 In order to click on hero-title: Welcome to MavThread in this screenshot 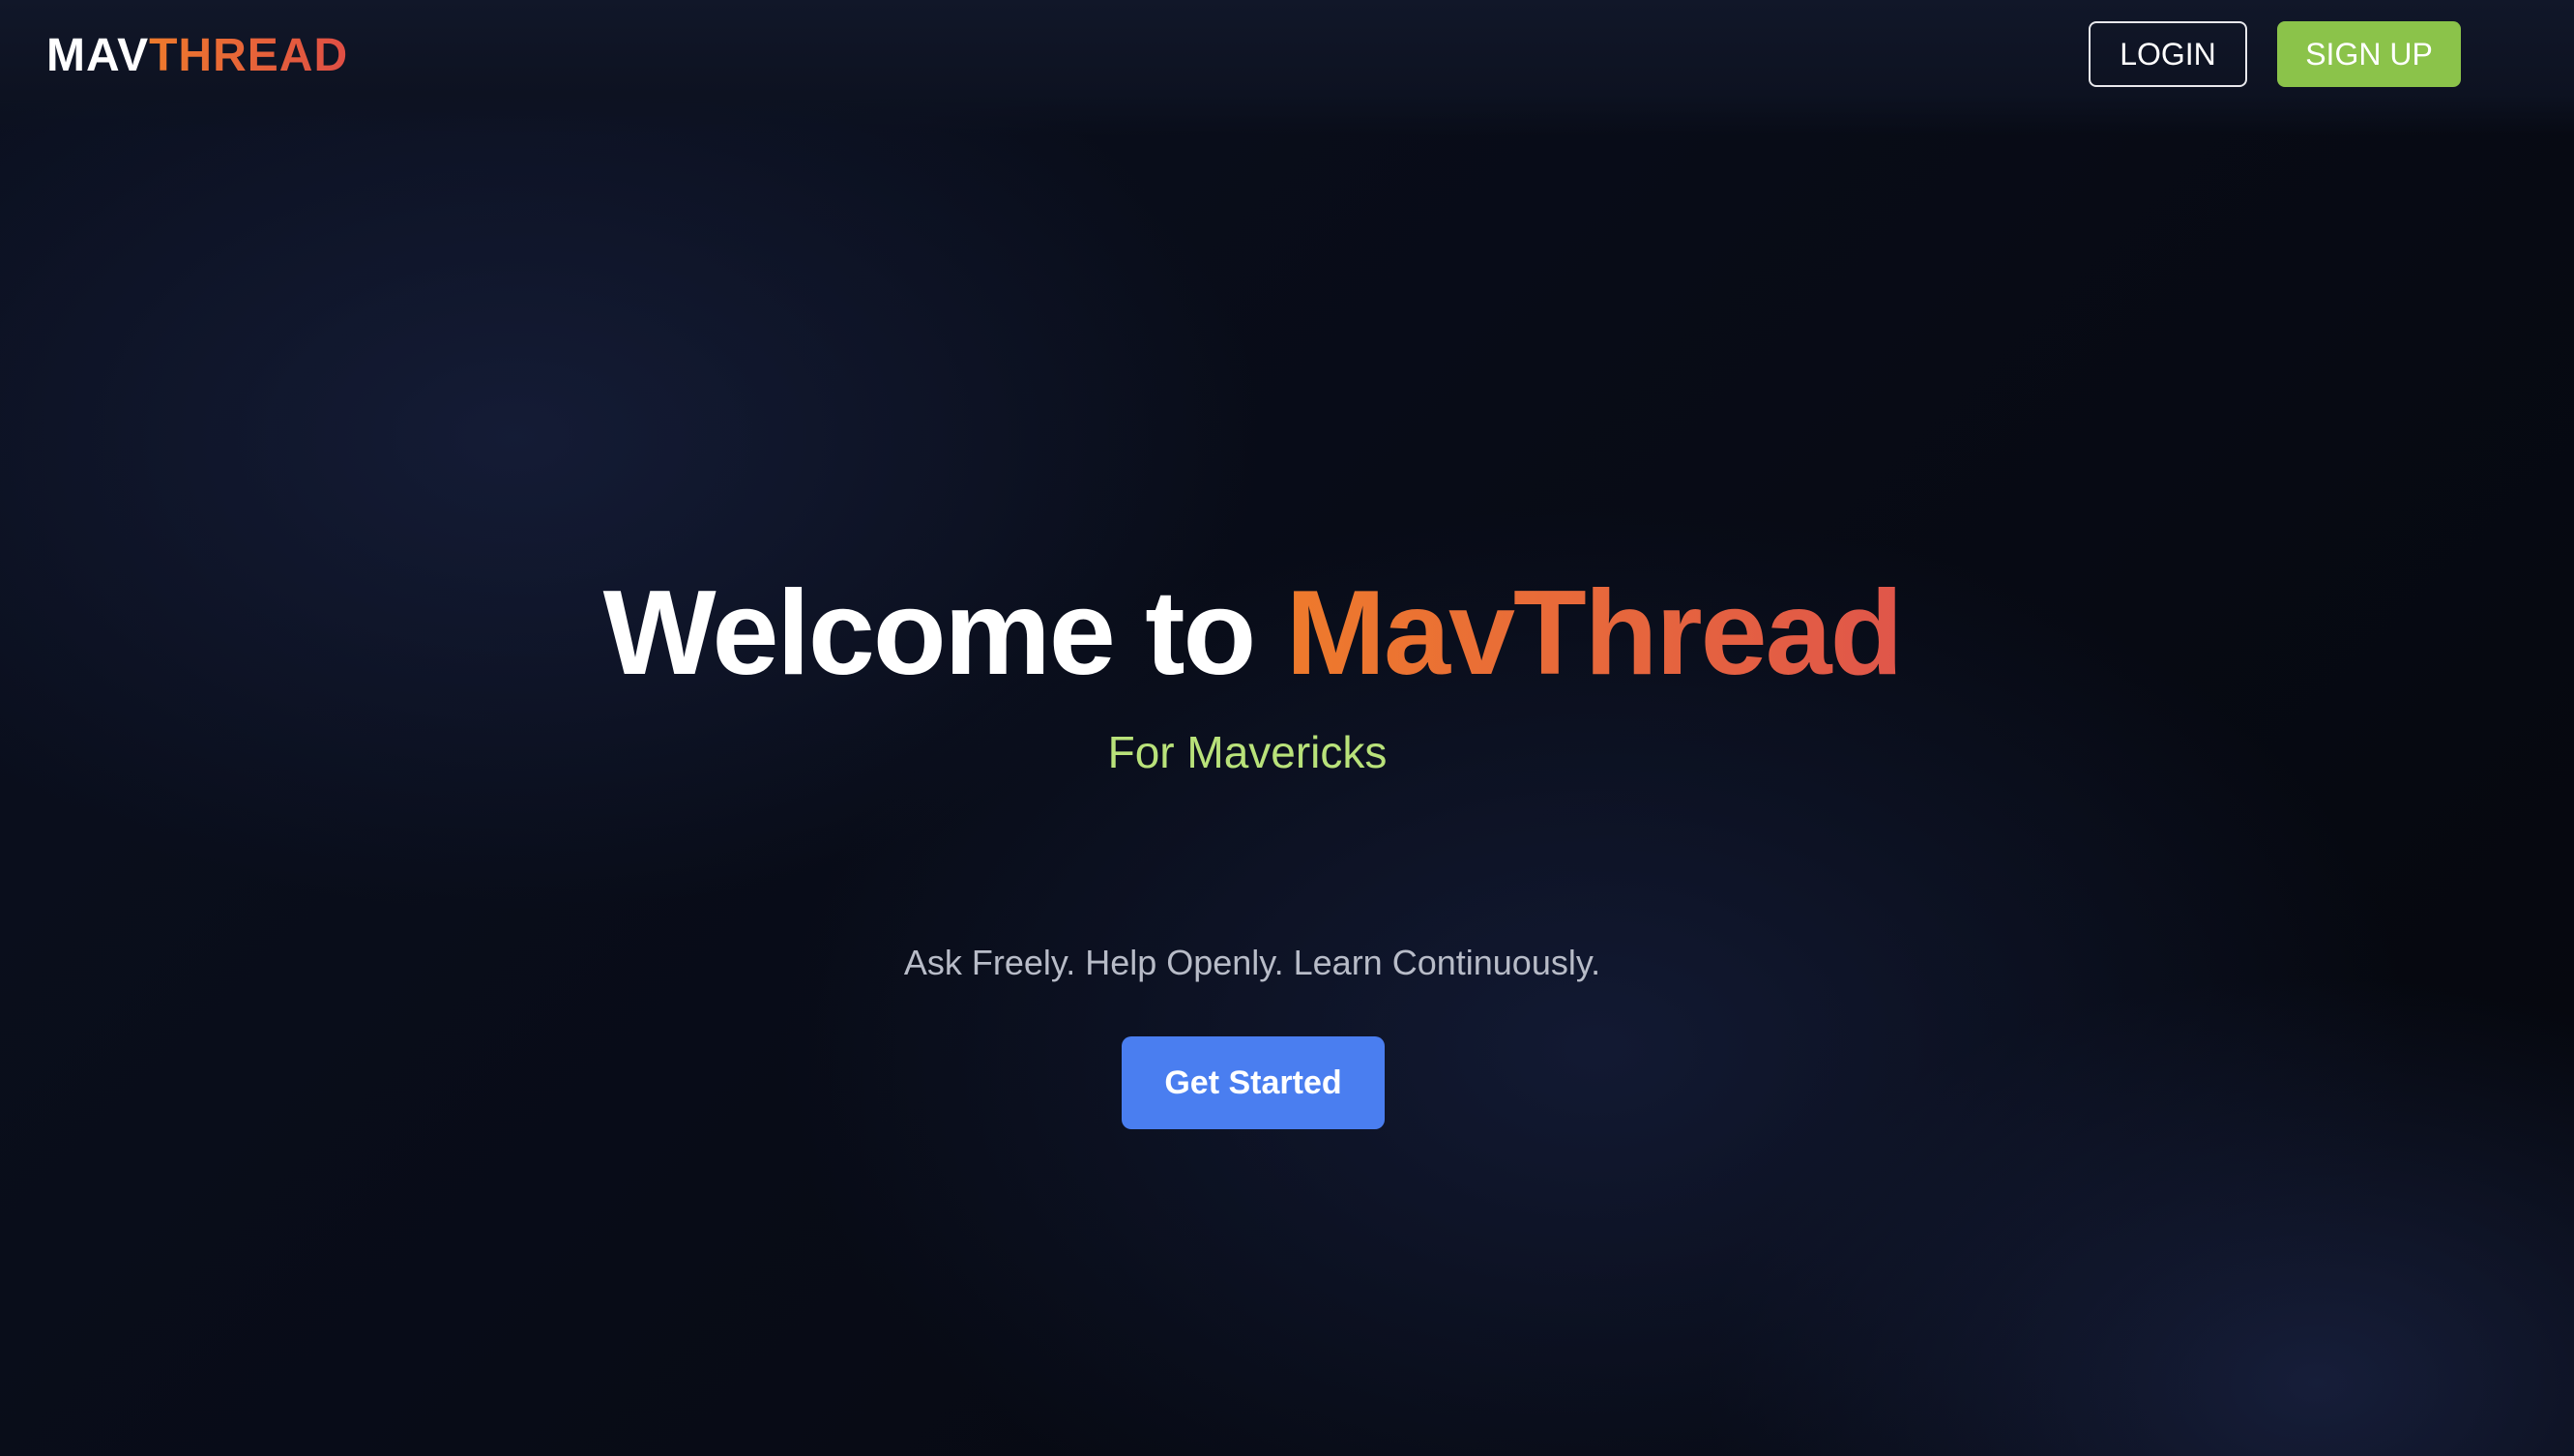, I will do `click(1252, 634)`.